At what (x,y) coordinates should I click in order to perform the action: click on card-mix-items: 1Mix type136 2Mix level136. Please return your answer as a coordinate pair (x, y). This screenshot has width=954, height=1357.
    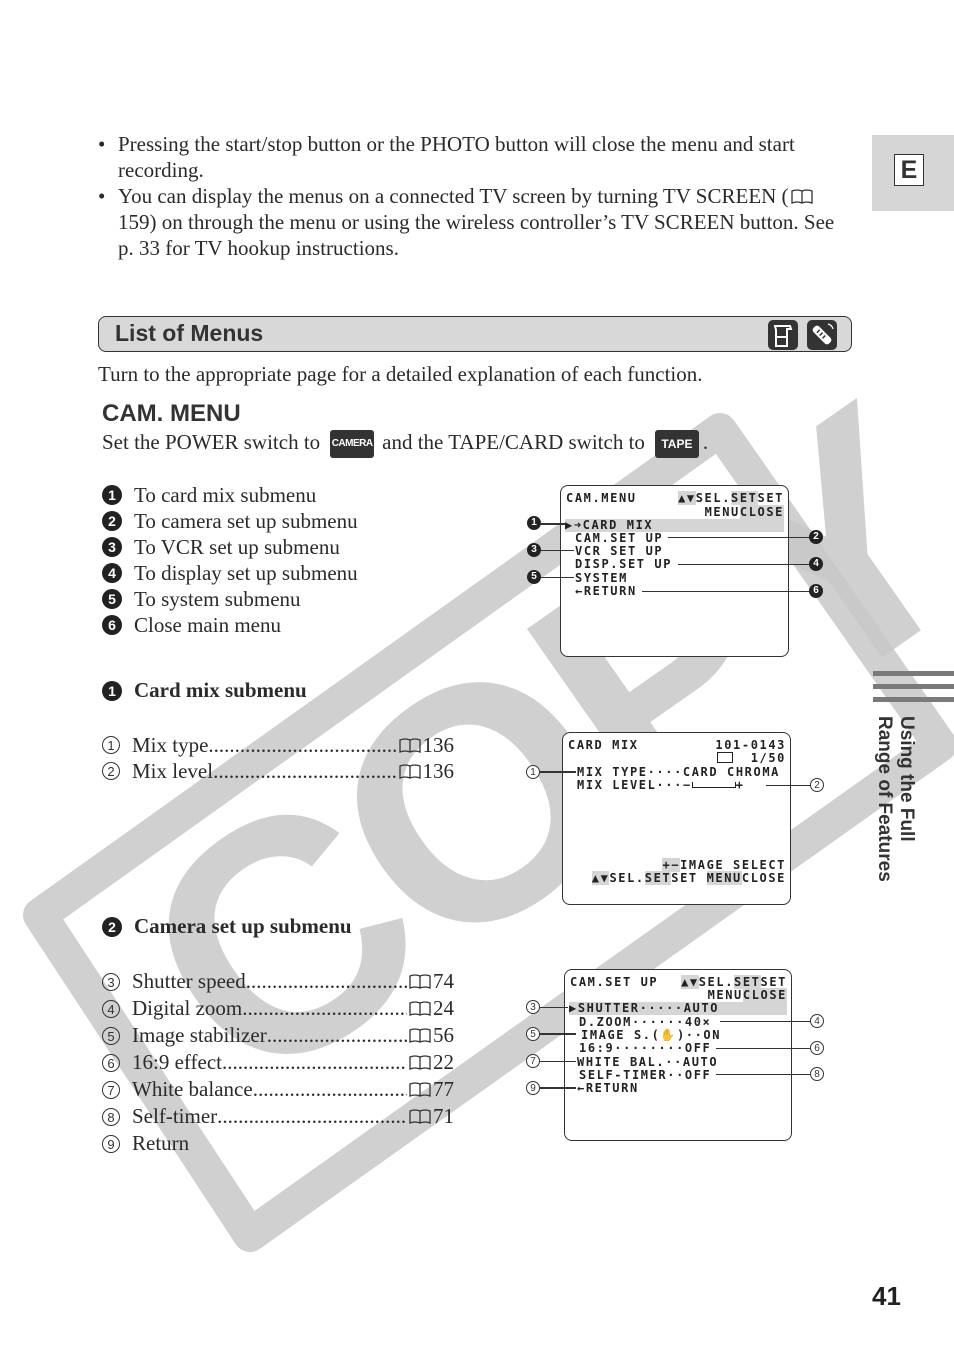
    Looking at the image, I should click on (278, 758).